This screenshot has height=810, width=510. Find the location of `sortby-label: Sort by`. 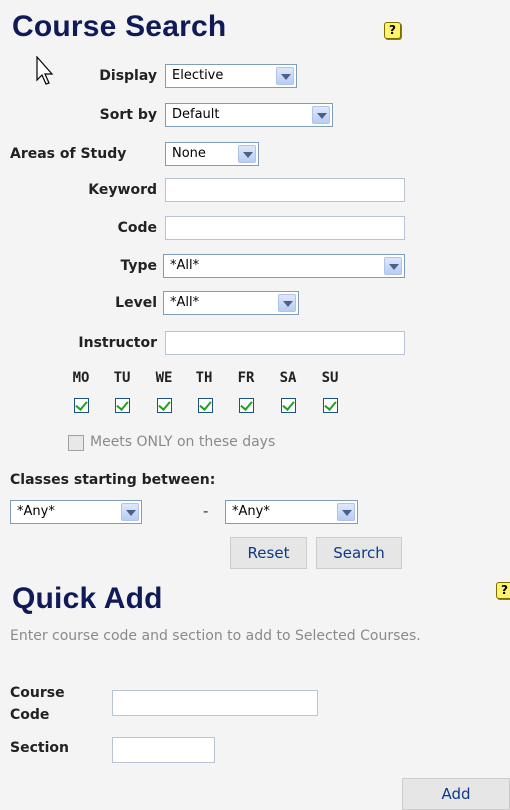

sortby-label: Sort by is located at coordinates (128, 115).